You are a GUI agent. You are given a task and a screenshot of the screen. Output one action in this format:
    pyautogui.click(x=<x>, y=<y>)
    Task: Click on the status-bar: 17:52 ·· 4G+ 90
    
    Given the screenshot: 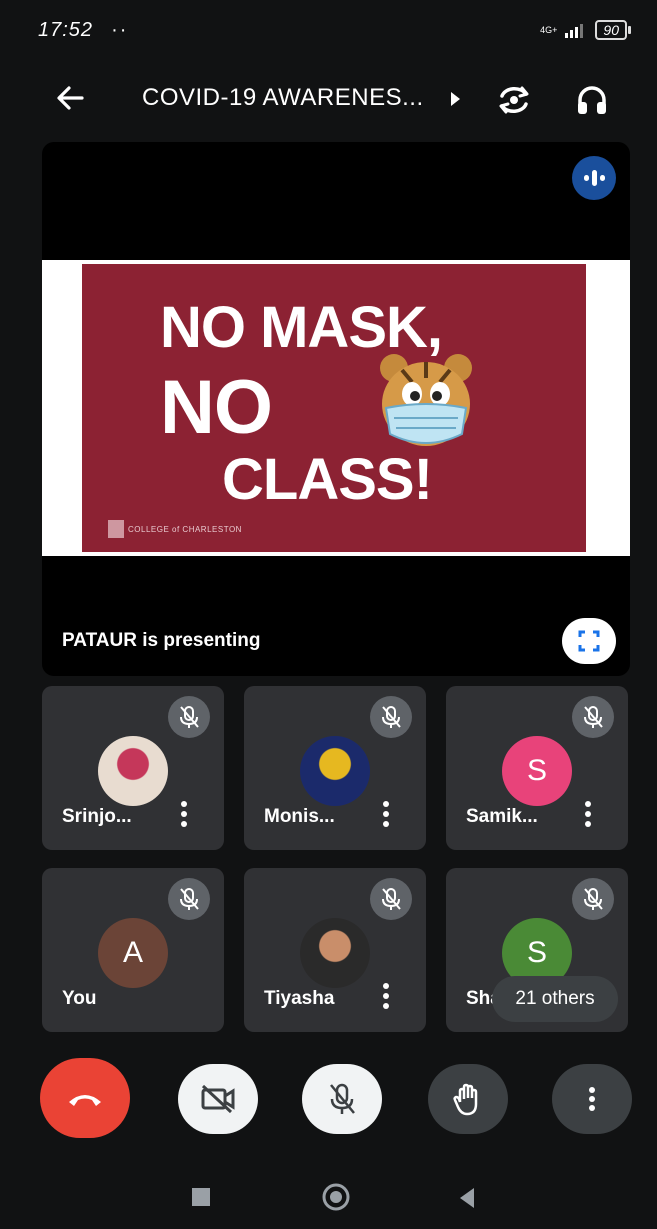 What is the action you would take?
    pyautogui.click(x=328, y=30)
    